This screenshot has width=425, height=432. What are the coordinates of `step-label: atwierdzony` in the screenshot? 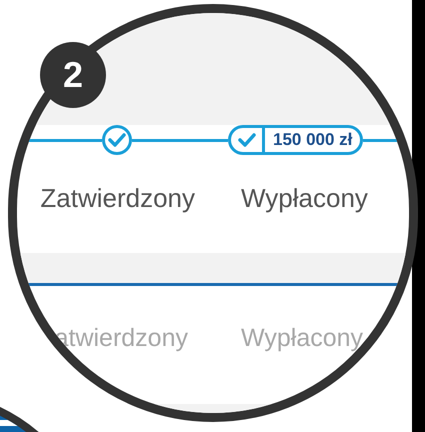 It's located at (121, 338).